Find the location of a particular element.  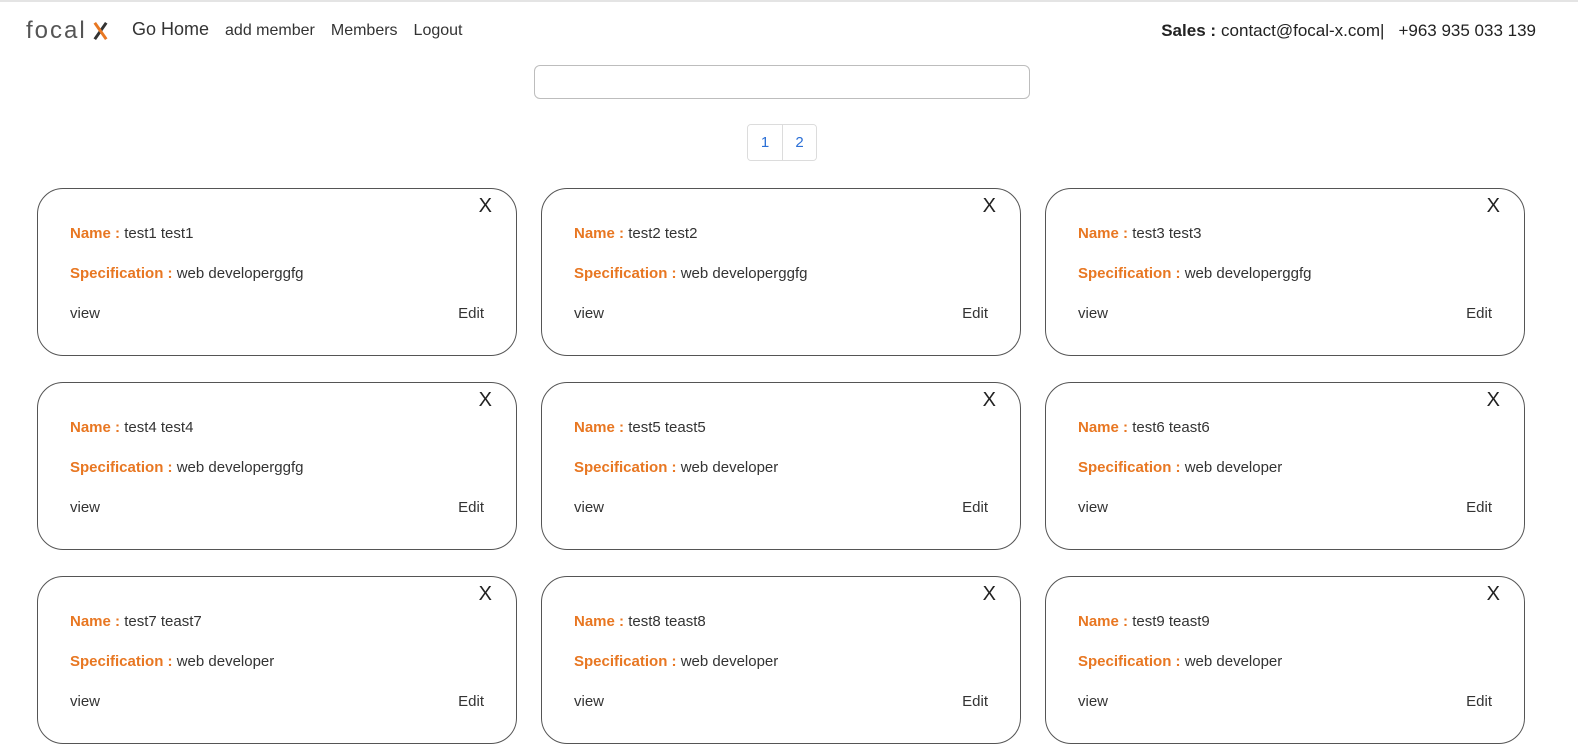

member-name: Name : test7 teast7 is located at coordinates (136, 621).